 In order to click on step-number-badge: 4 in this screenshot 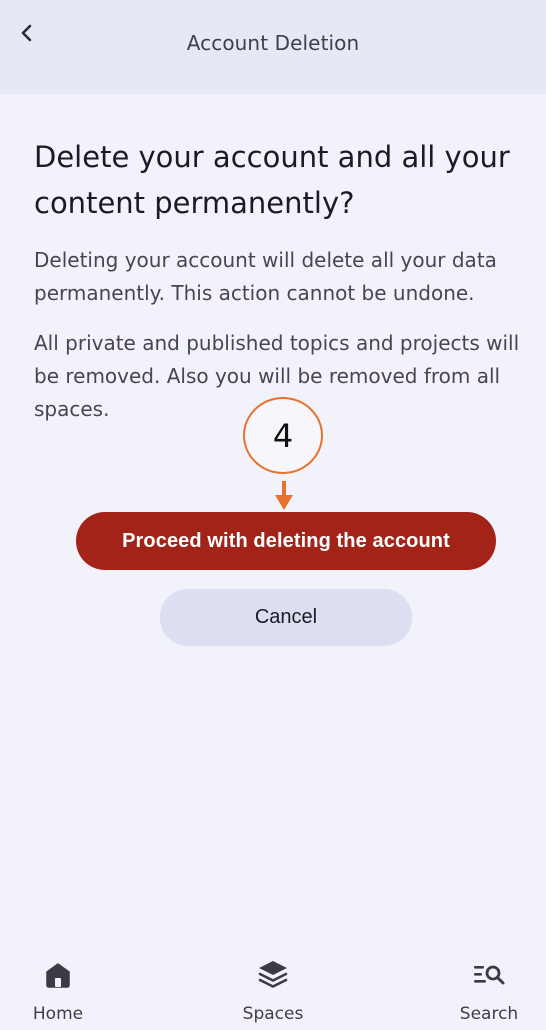, I will do `click(283, 435)`.